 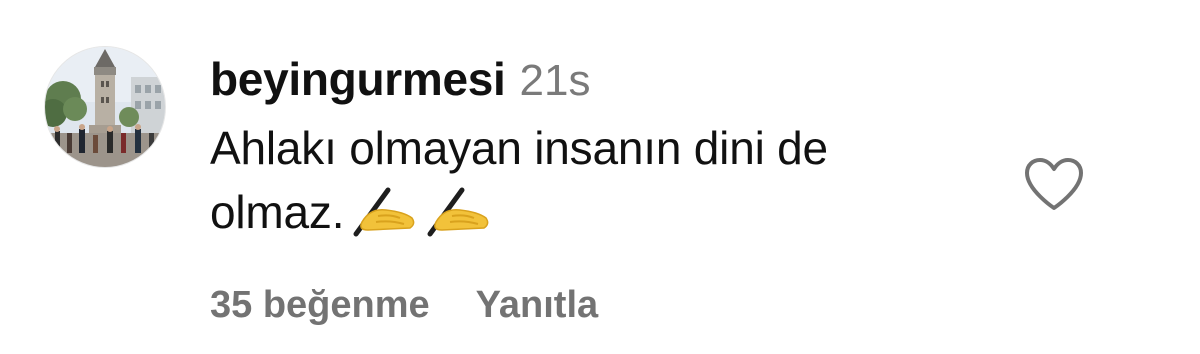 I want to click on comment-header: beyingurmesi 21s, so click(x=610, y=80).